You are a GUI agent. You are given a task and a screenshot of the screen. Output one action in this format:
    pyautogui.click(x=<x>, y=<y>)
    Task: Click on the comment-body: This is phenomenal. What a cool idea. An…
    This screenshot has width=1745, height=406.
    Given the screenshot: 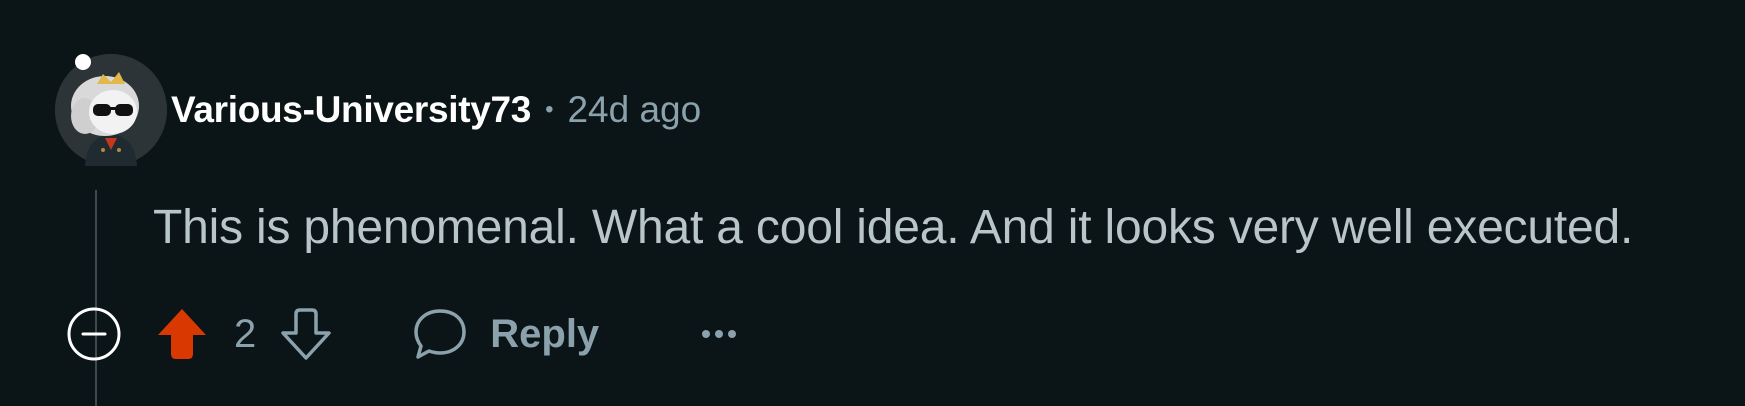 What is the action you would take?
    pyautogui.click(x=893, y=227)
    